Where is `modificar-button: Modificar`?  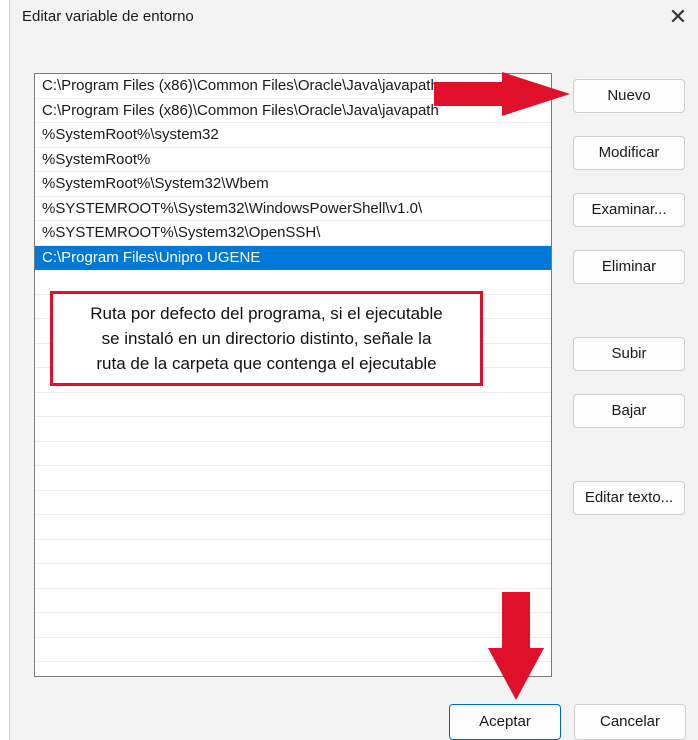 modificar-button: Modificar is located at coordinates (629, 153).